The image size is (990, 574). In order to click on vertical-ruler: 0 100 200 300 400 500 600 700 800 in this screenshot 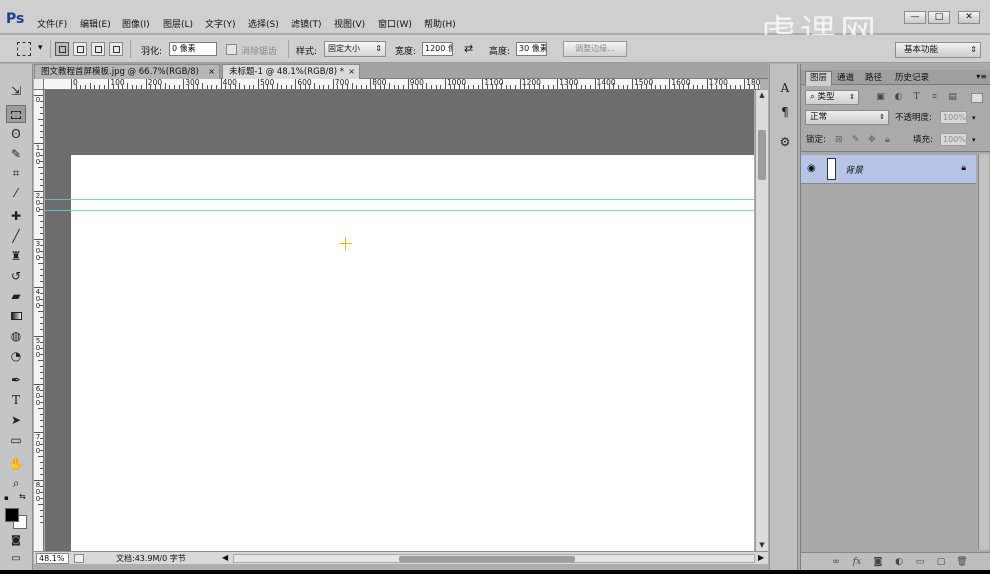, I will do `click(39, 320)`.